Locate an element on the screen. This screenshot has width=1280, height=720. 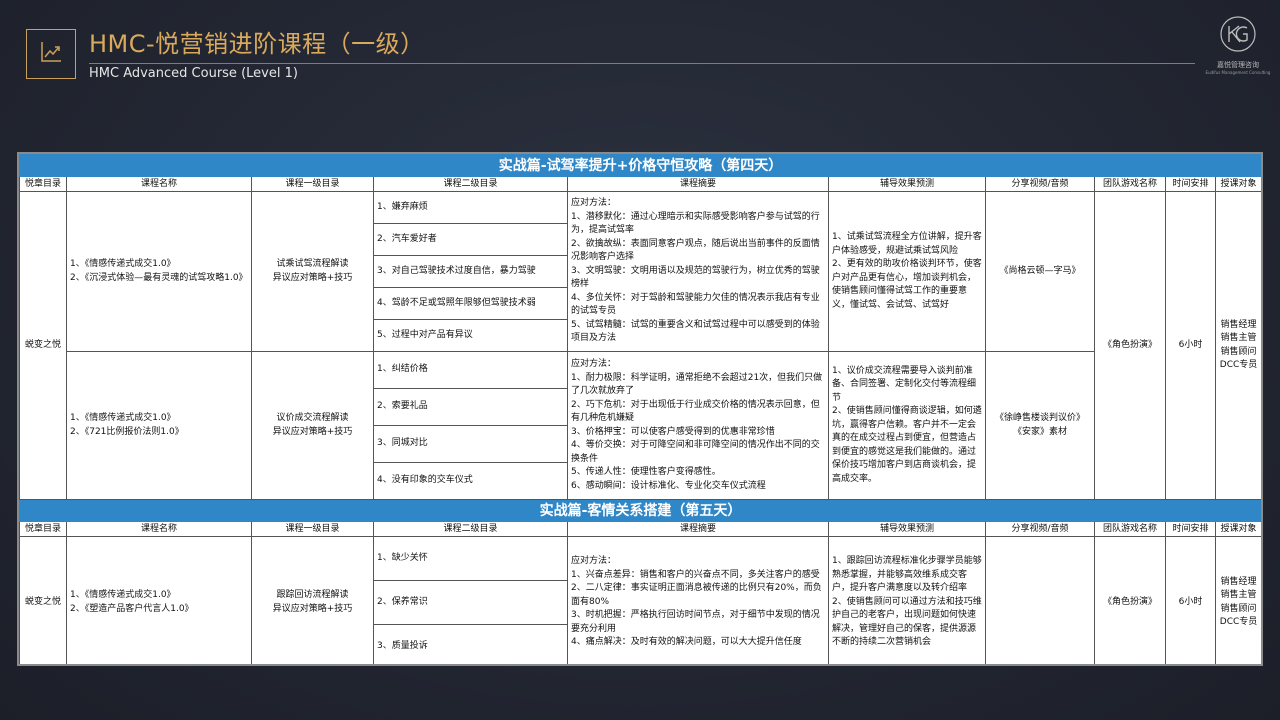
video-cell: 《尚格云顿—字马》 is located at coordinates (1040, 271).